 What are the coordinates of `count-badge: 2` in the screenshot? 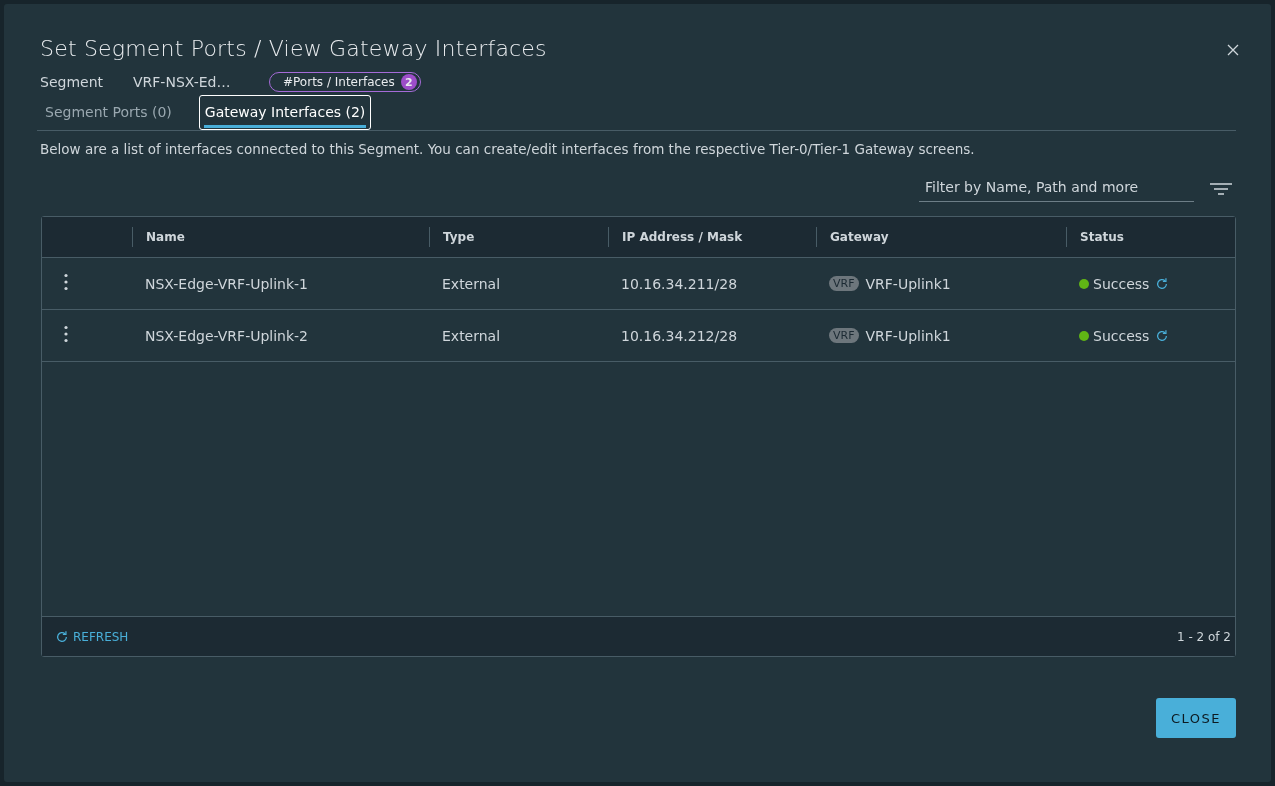 It's located at (408, 82).